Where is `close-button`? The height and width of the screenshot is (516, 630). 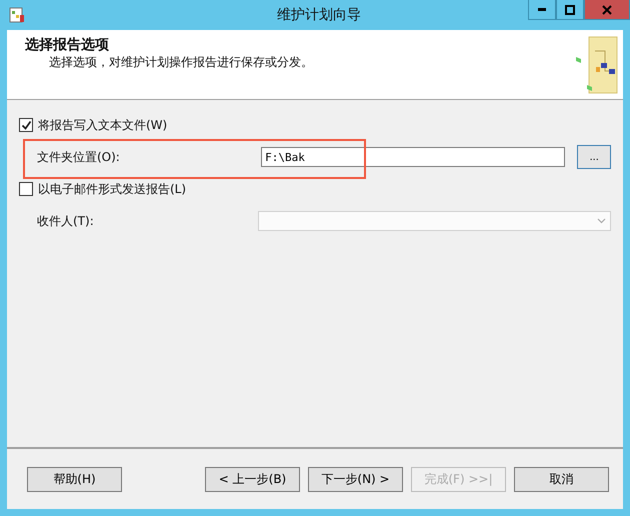
close-button is located at coordinates (607, 10).